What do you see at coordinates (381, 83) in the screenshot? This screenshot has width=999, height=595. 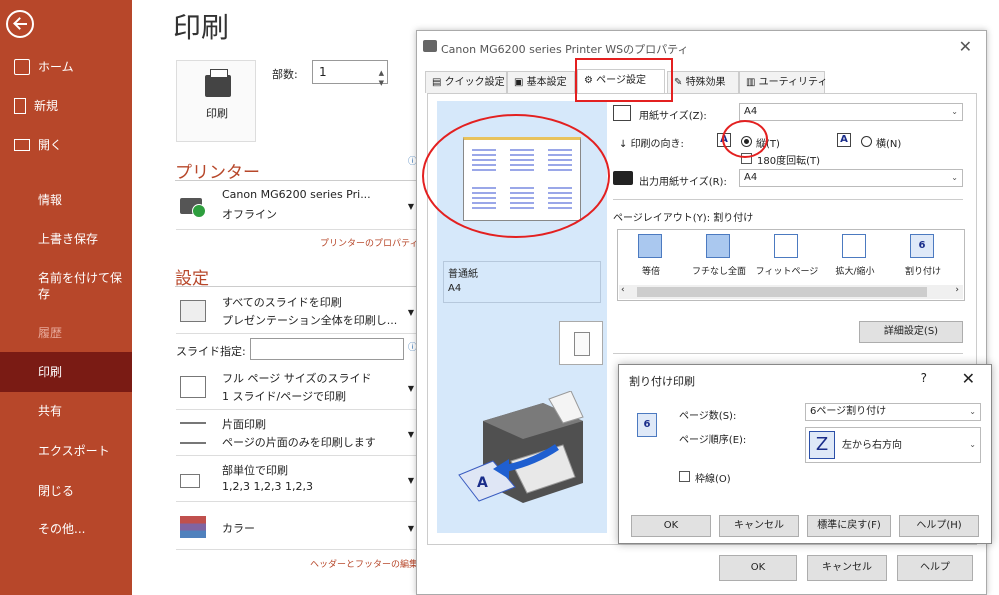 I see `spin-down-icon: ▼` at bounding box center [381, 83].